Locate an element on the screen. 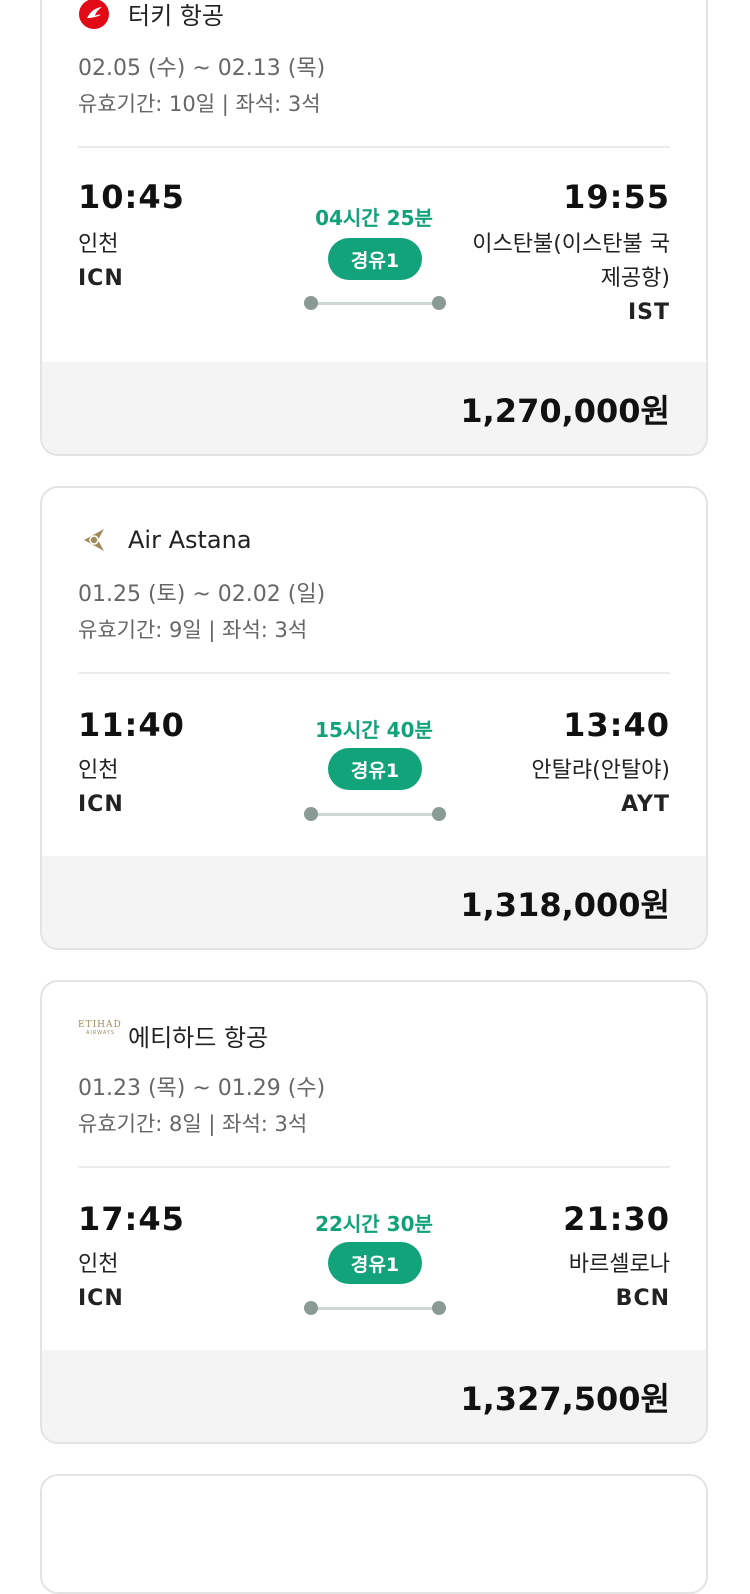 The width and height of the screenshot is (750, 1594). airline-row: 터키 항공 is located at coordinates (151, 15).